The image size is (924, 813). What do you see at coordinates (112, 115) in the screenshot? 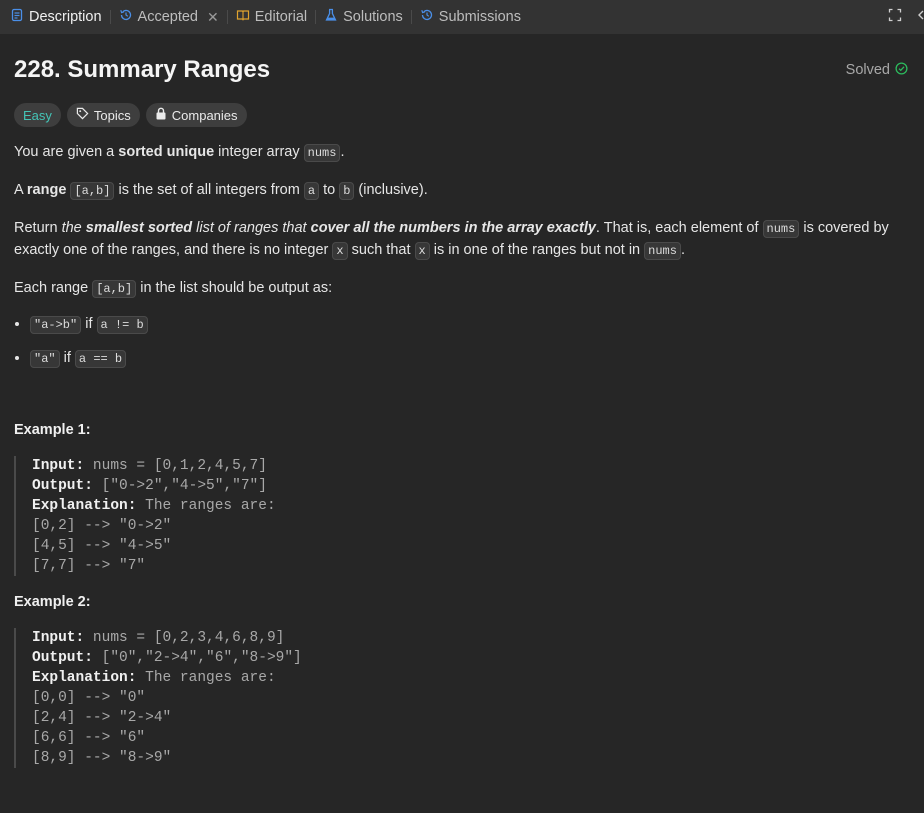
I see `topics-label: Topics` at bounding box center [112, 115].